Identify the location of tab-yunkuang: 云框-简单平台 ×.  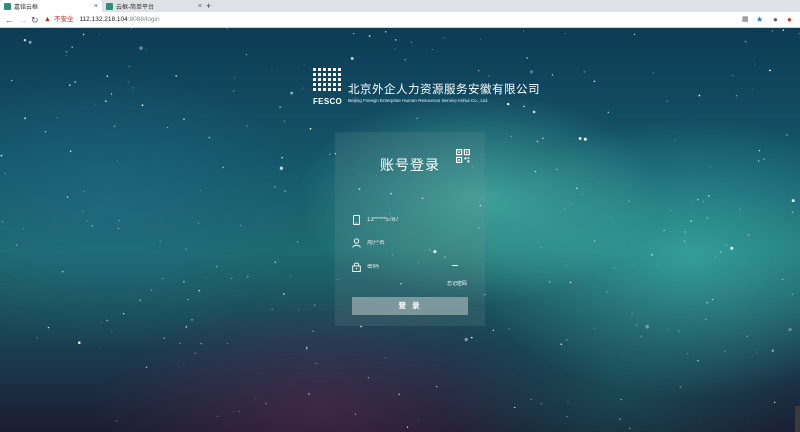
(154, 6).